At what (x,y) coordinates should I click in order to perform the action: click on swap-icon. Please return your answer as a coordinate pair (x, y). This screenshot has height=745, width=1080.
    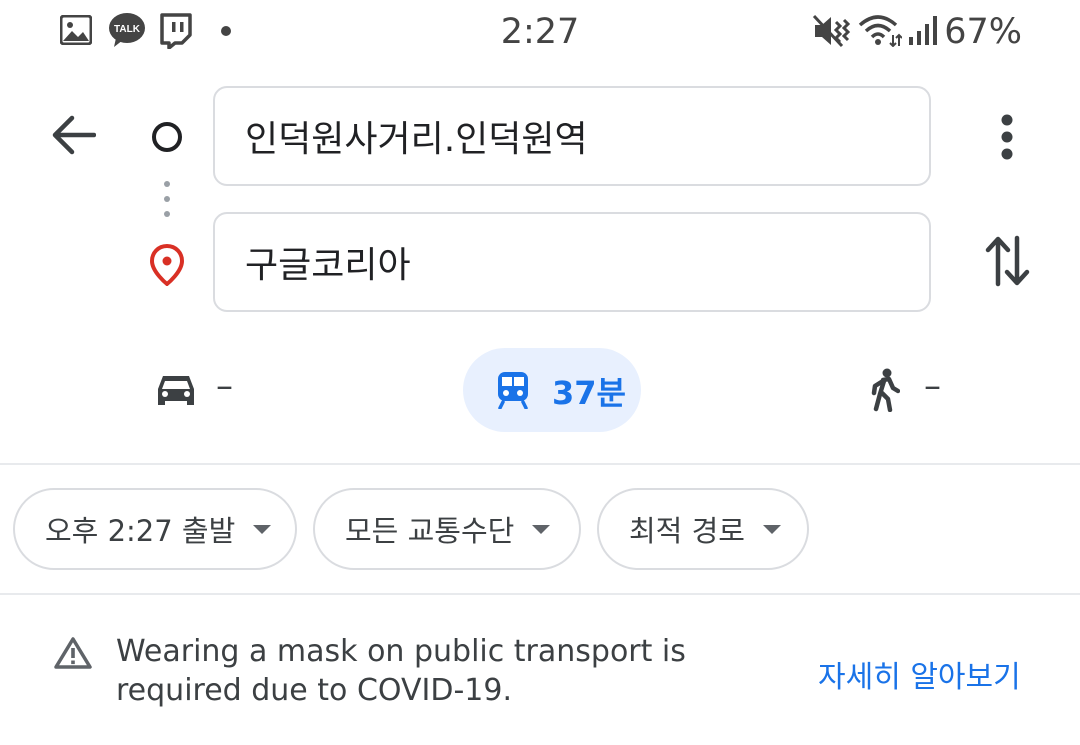
    Looking at the image, I should click on (1008, 261).